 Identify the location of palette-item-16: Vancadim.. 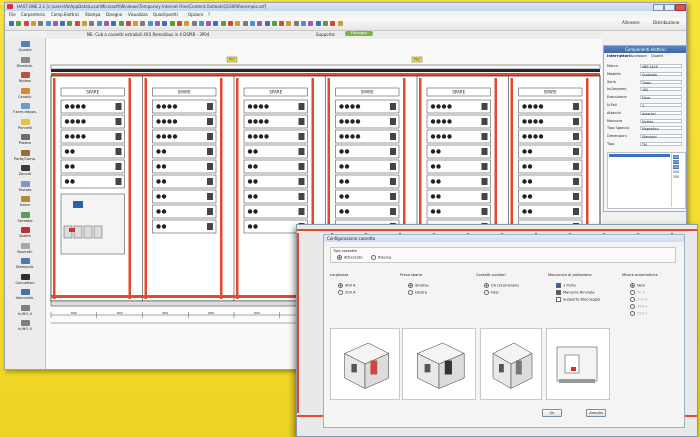
(25, 294).